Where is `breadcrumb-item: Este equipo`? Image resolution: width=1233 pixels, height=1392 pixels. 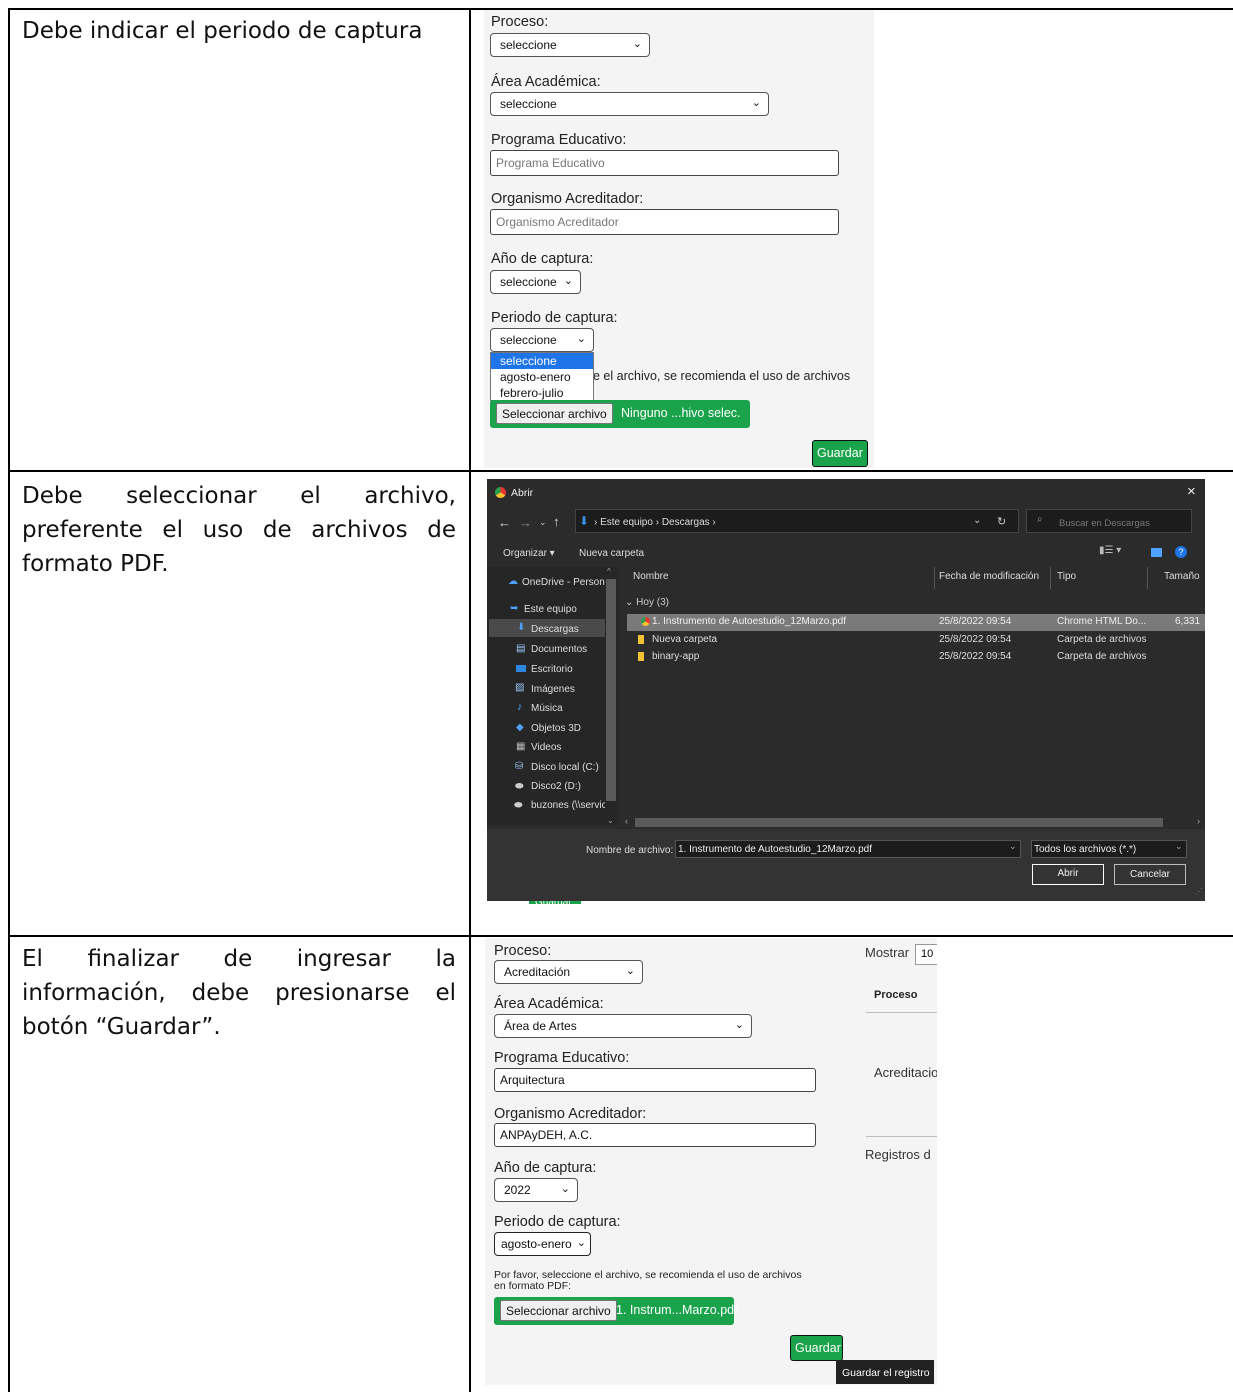
breadcrumb-item: Este equipo is located at coordinates (626, 522).